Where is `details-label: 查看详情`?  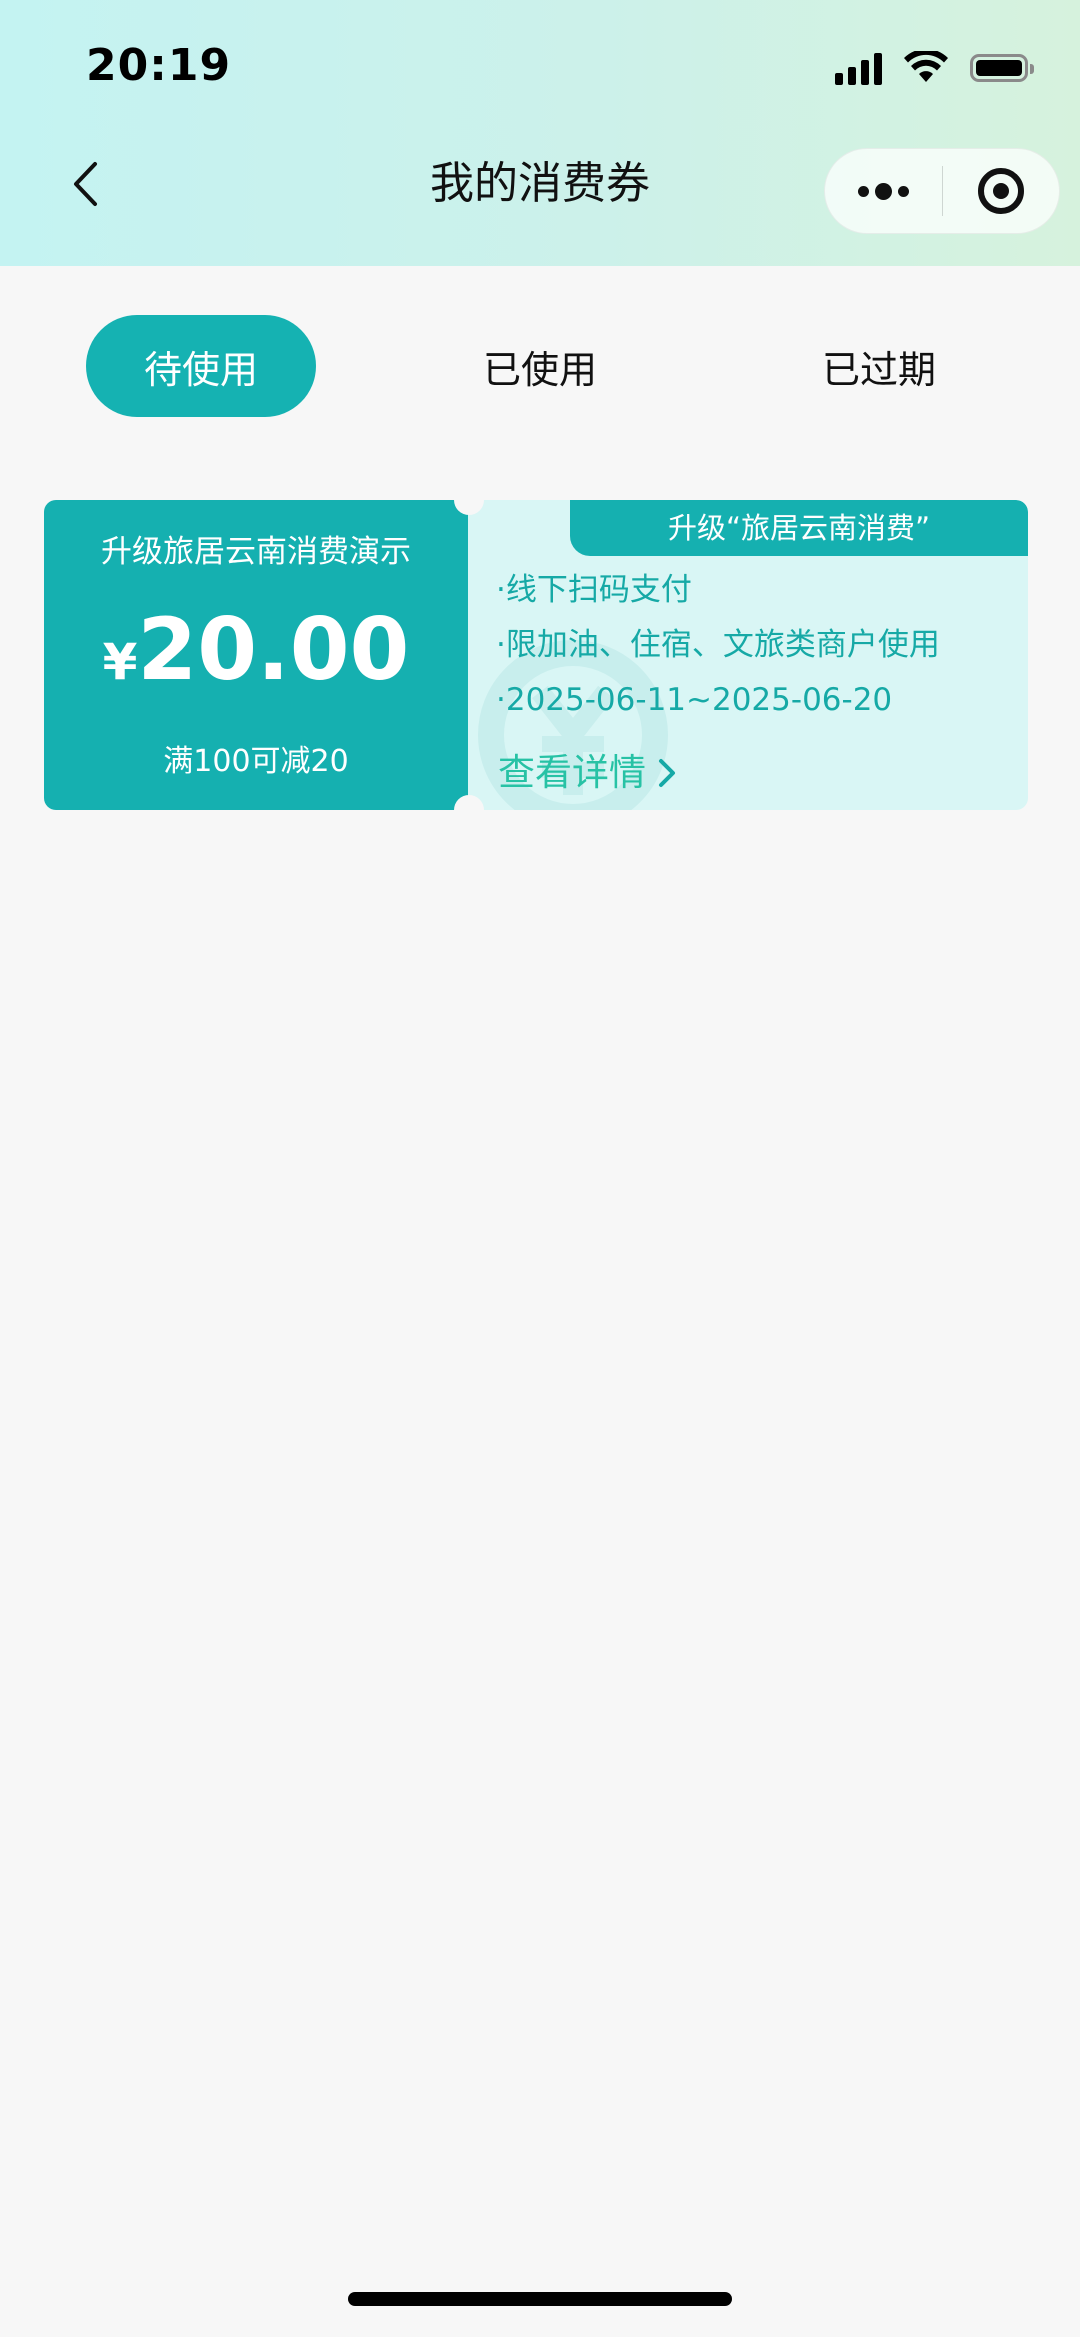 details-label: 查看详情 is located at coordinates (572, 772).